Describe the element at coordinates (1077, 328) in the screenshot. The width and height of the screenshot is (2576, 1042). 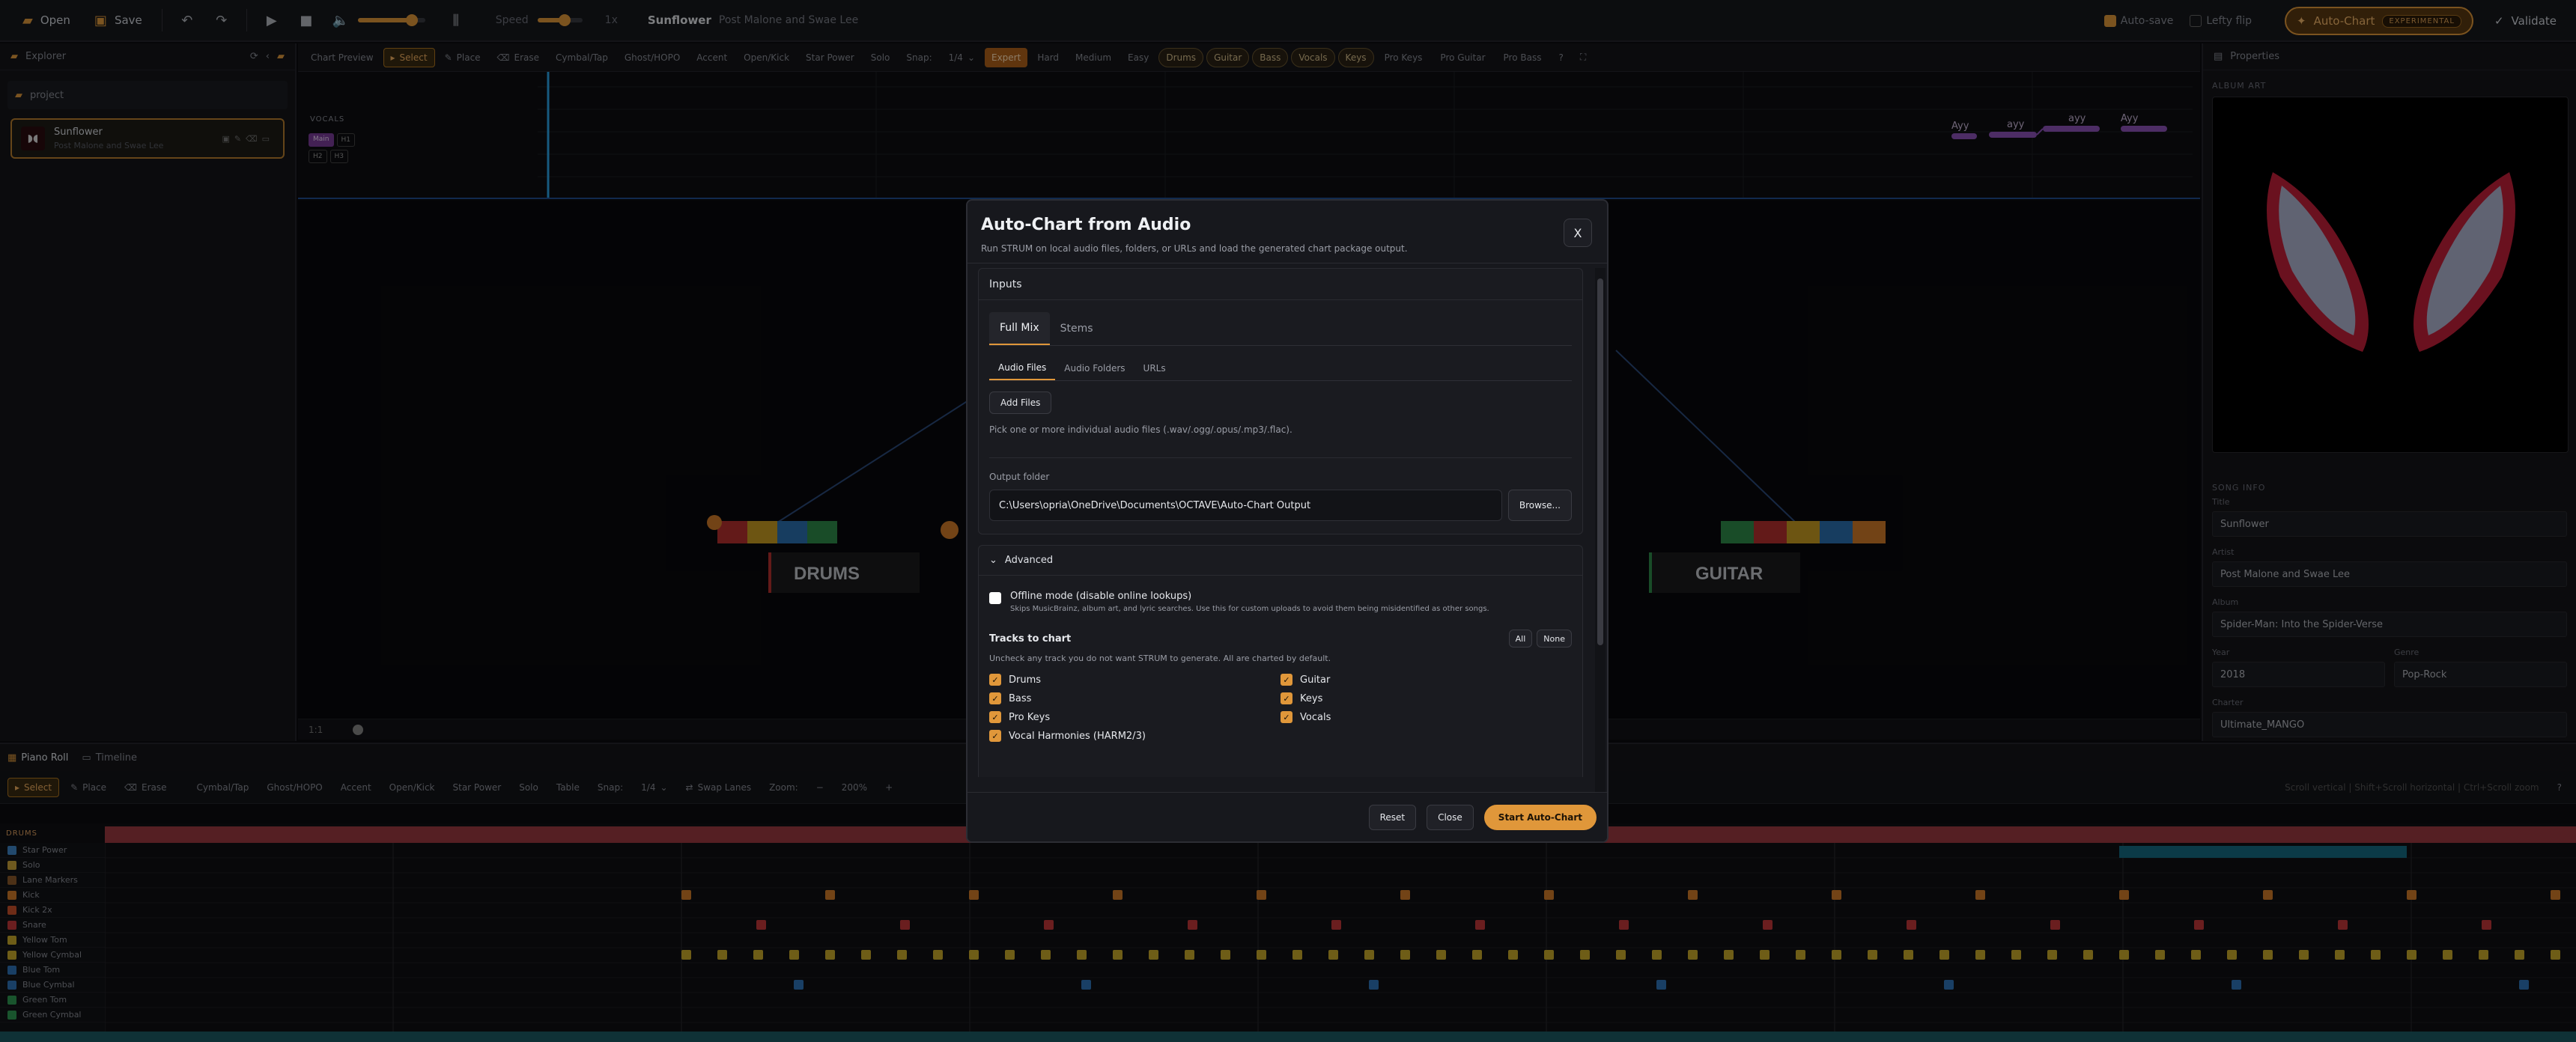
I see `tab-stems: Stems` at that location.